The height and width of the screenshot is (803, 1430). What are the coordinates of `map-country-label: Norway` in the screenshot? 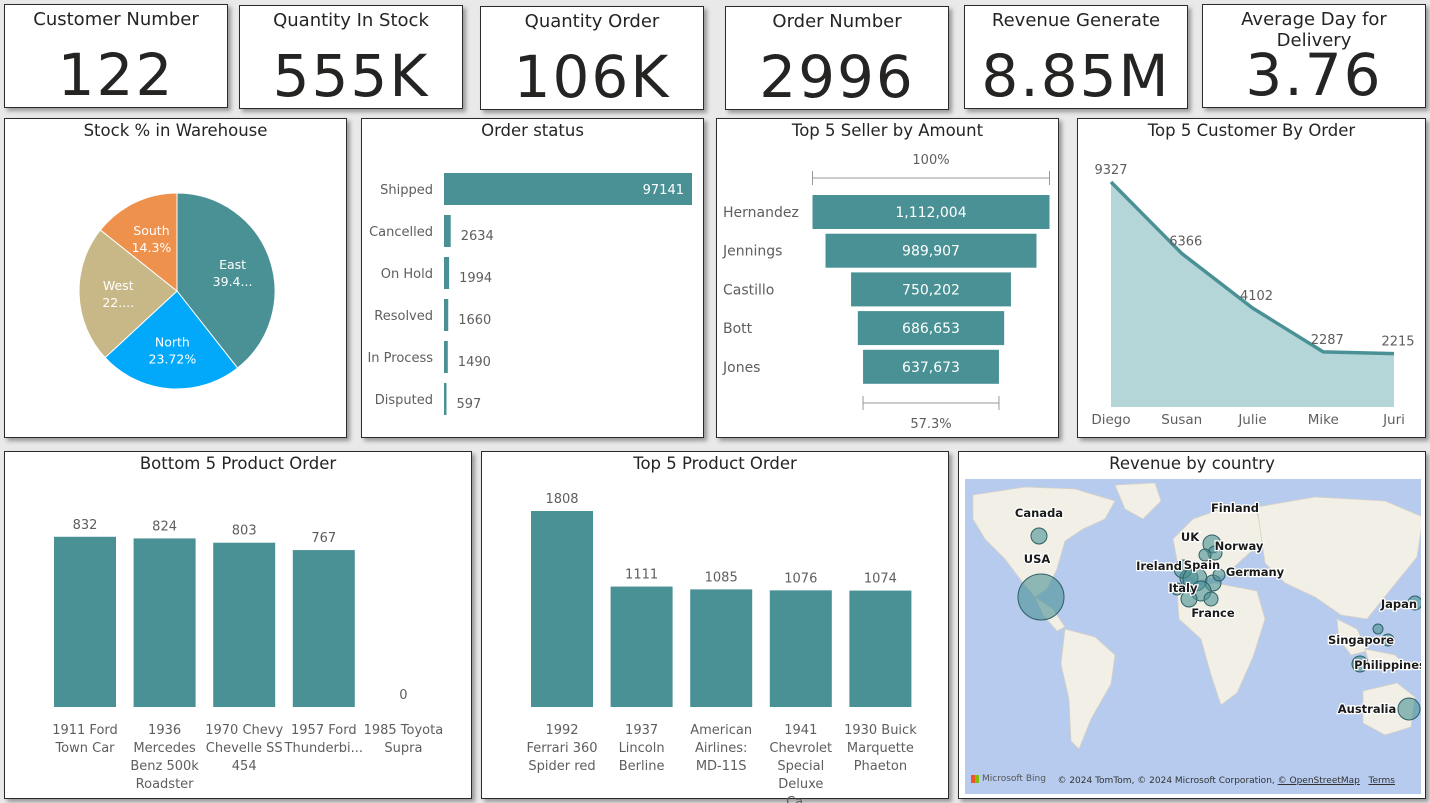 It's located at (1239, 546).